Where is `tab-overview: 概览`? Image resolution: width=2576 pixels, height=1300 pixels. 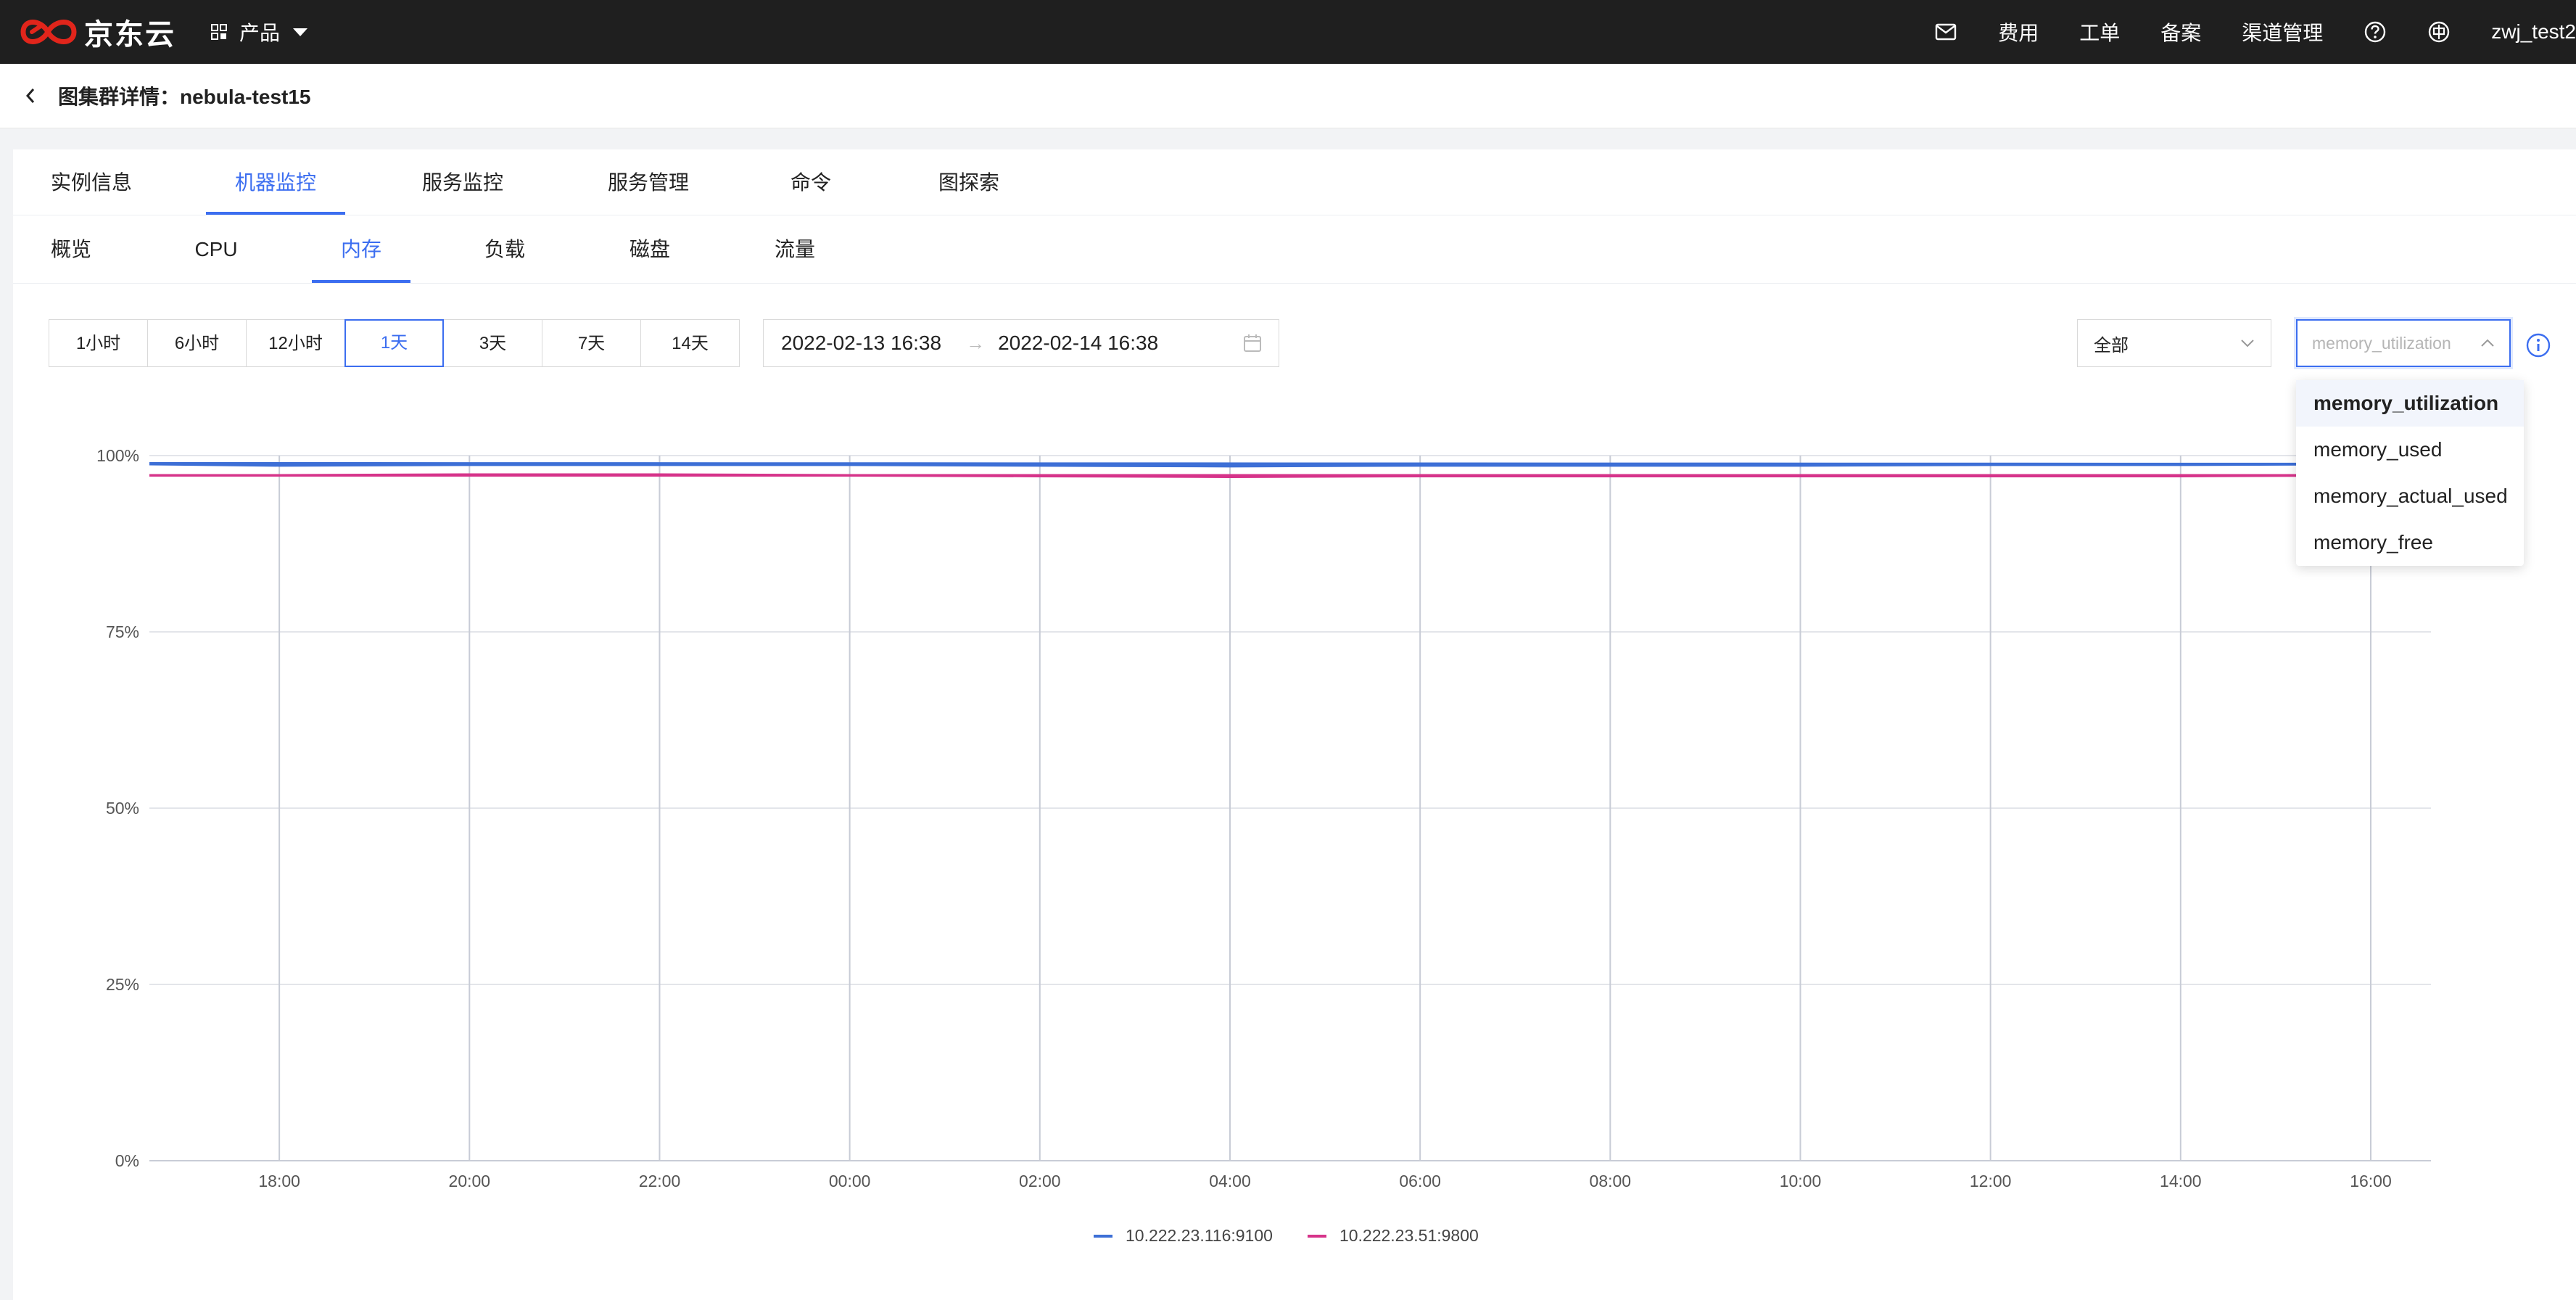 tab-overview: 概览 is located at coordinates (71, 250).